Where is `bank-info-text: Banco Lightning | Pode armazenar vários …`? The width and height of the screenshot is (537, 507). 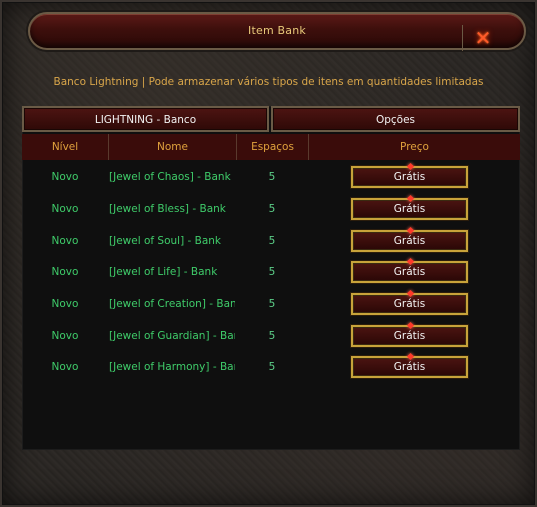
bank-info-text: Banco Lightning | Pode armazenar vários … is located at coordinates (268, 82).